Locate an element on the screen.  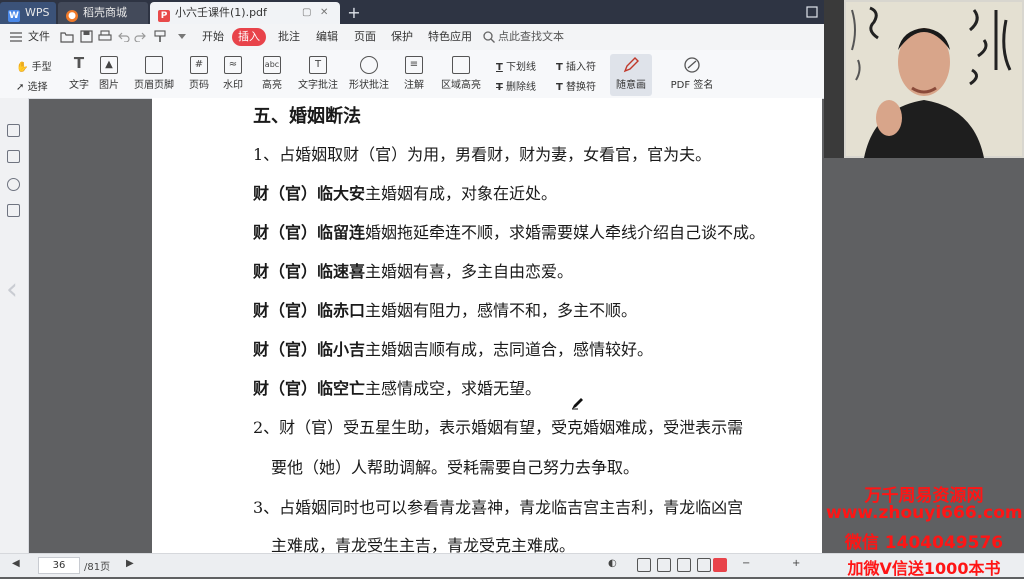
insert-char-button: T 插入符 is located at coordinates (576, 65).